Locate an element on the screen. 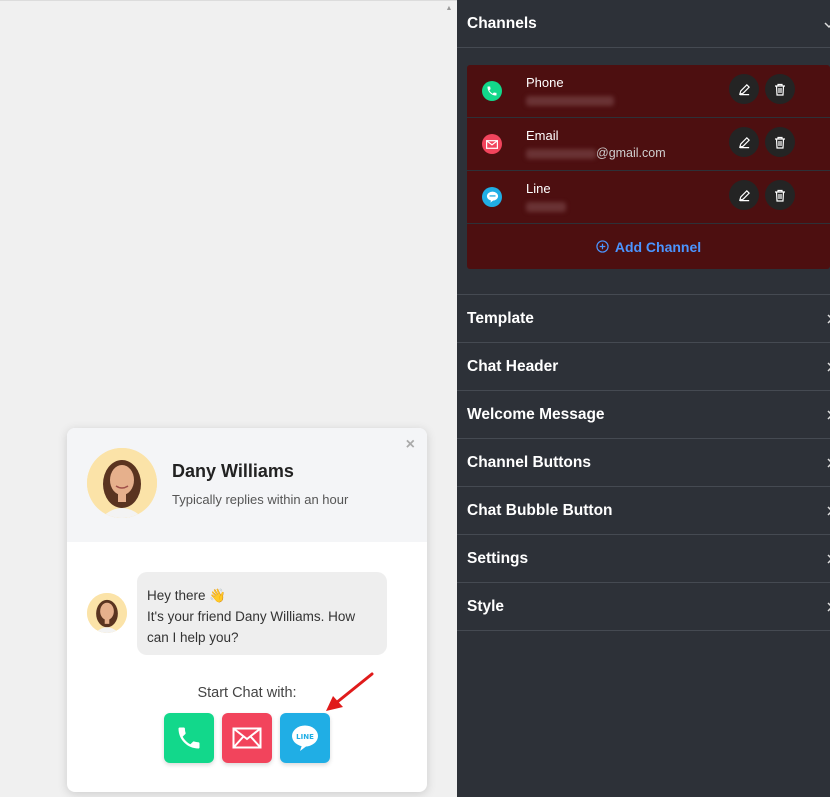 The height and width of the screenshot is (797, 830). scroll-up-arrow-icon: ▲ is located at coordinates (449, 9).